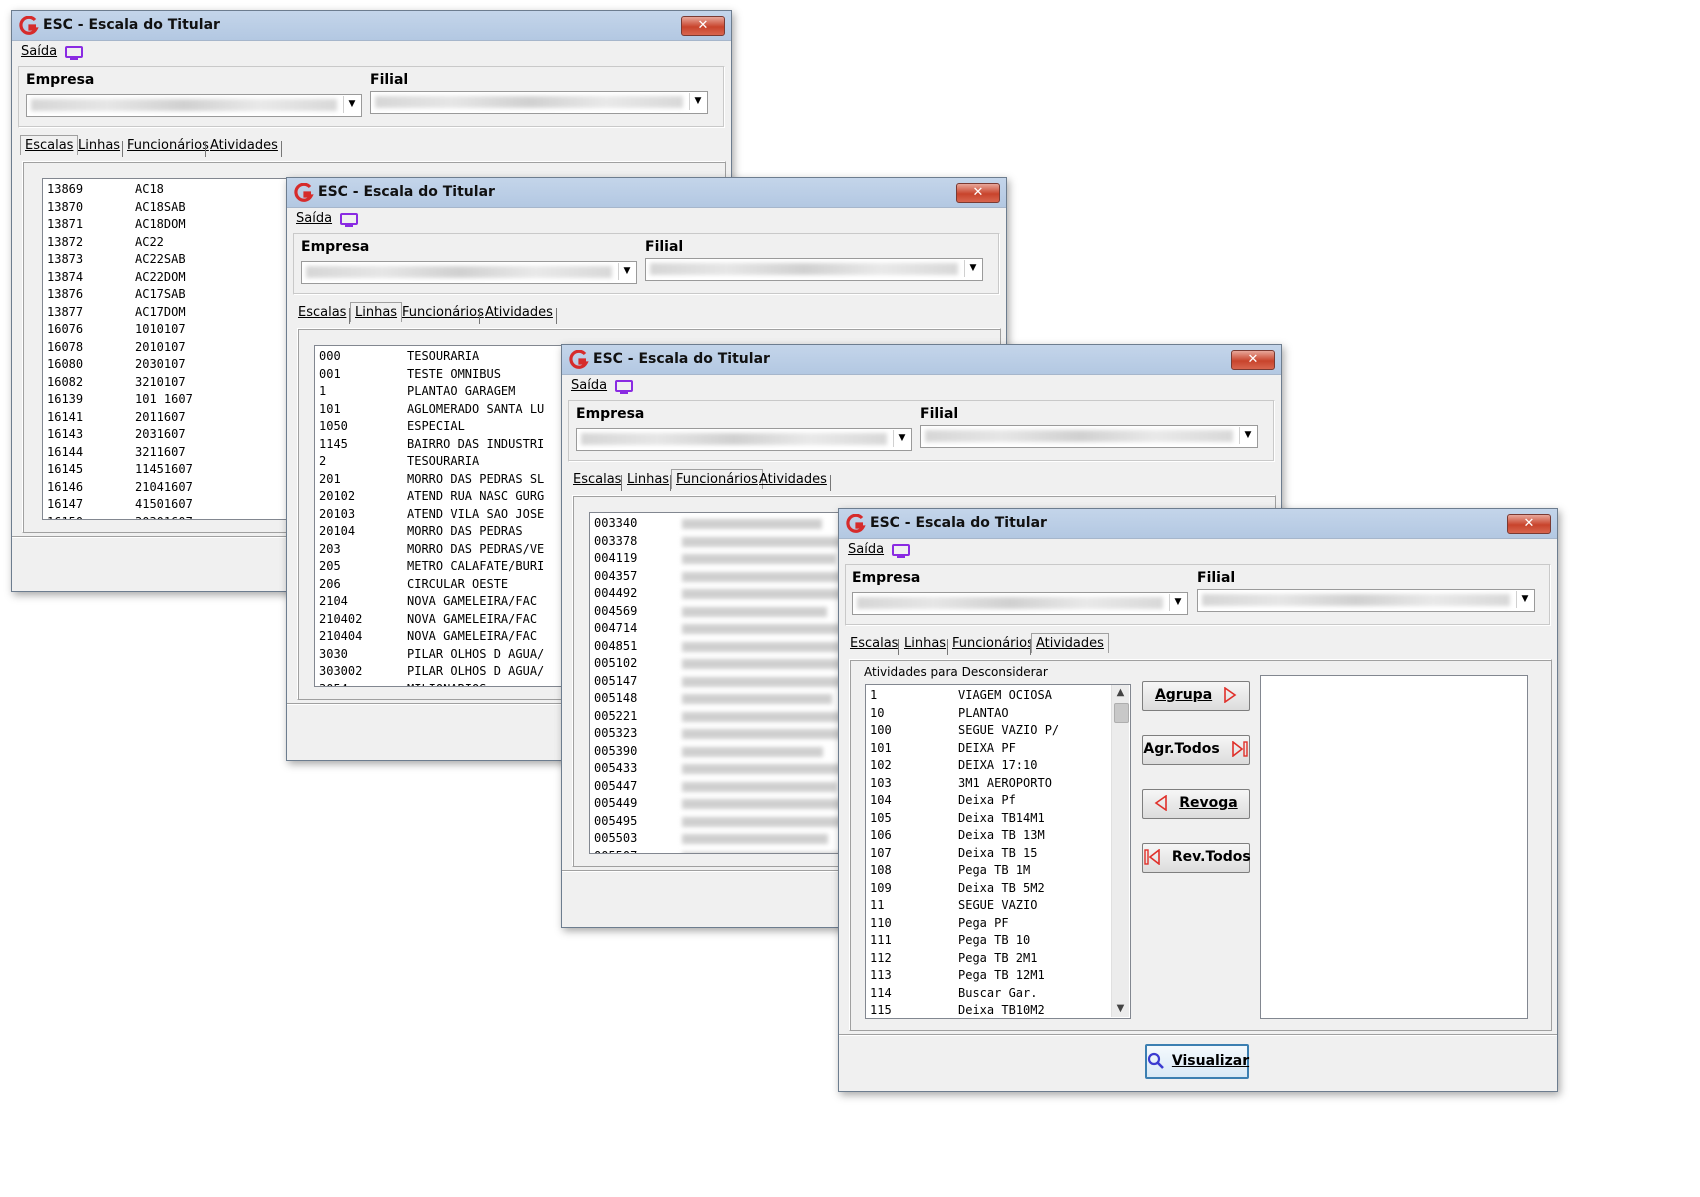 The height and width of the screenshot is (1197, 1700). What do you see at coordinates (440, 684) in the screenshot?
I see `list-item: 3054 MILIONARIOS` at bounding box center [440, 684].